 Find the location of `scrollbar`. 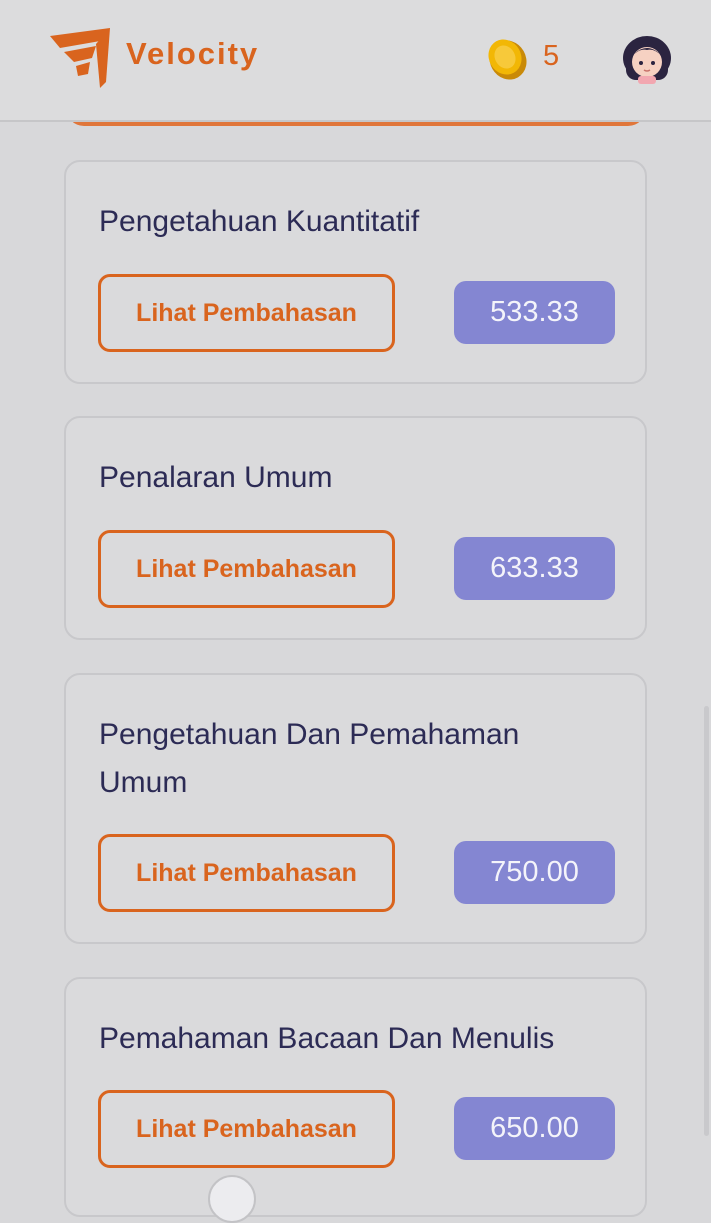

scrollbar is located at coordinates (706, 921).